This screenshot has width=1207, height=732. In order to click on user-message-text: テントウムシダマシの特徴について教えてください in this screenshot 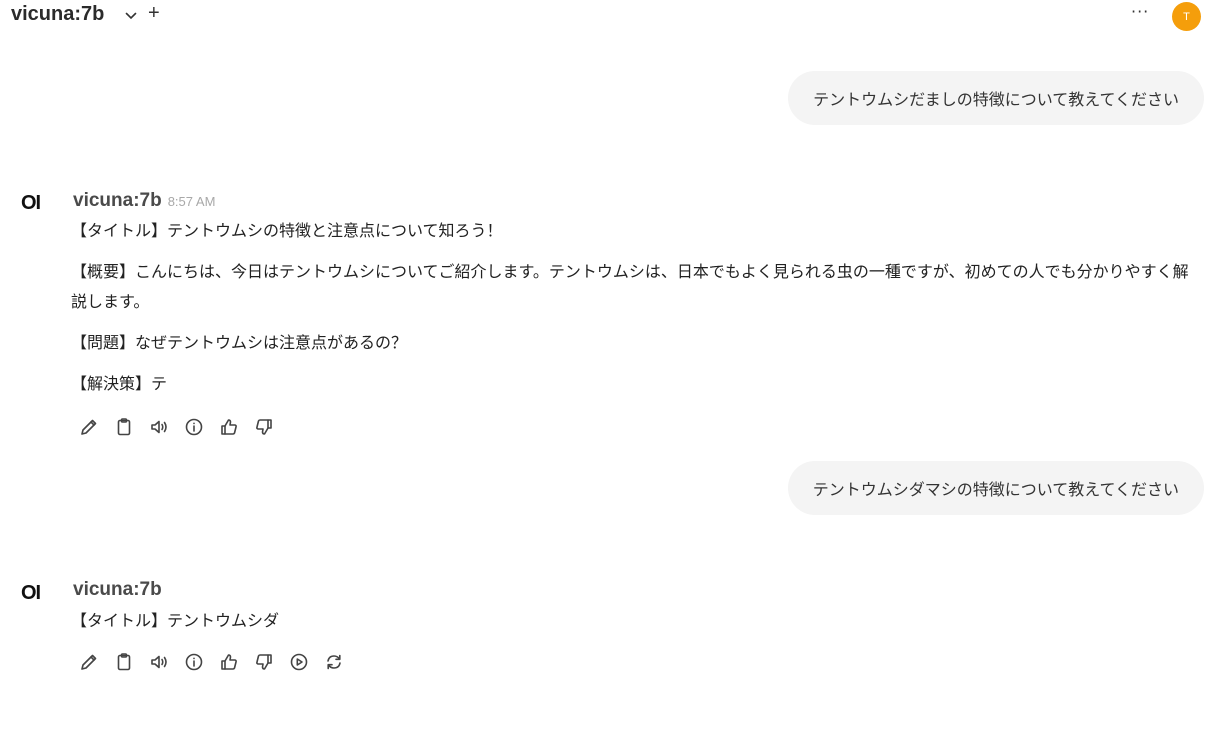, I will do `click(995, 489)`.